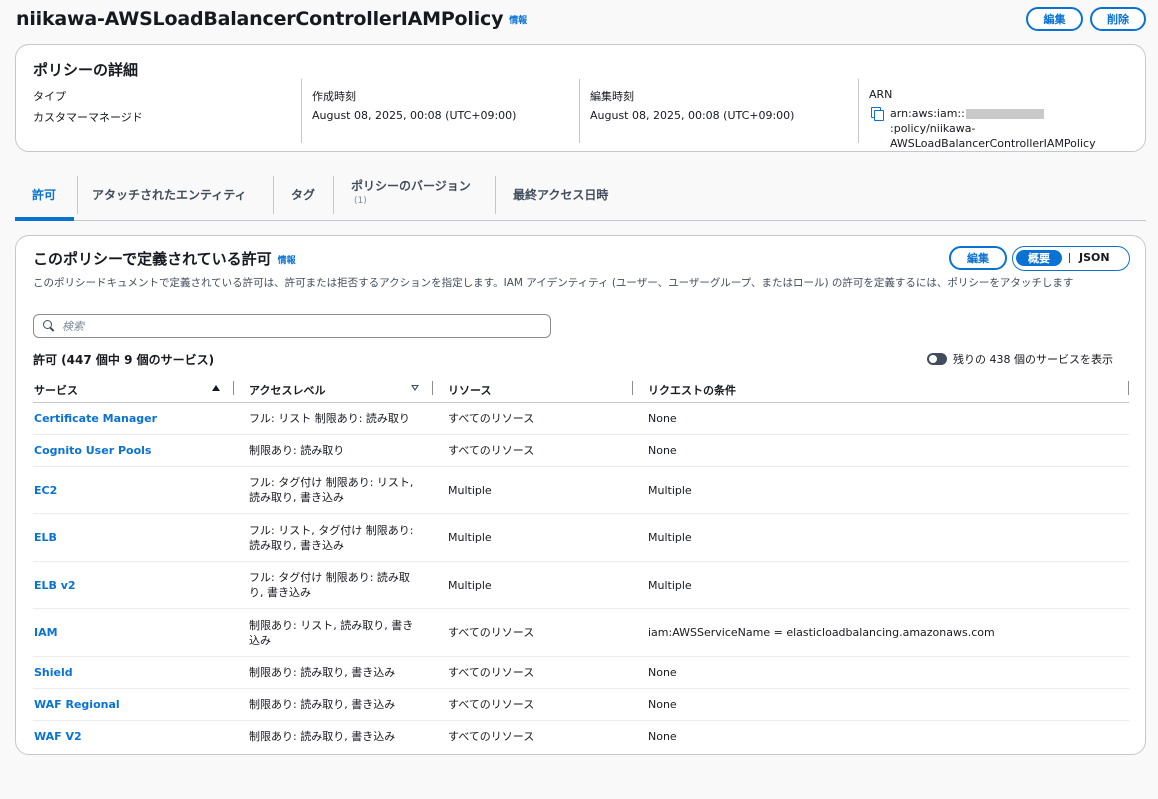 The width and height of the screenshot is (1158, 799). I want to click on tab-attached-entities: アタッチされたエンティティ, so click(175, 197).